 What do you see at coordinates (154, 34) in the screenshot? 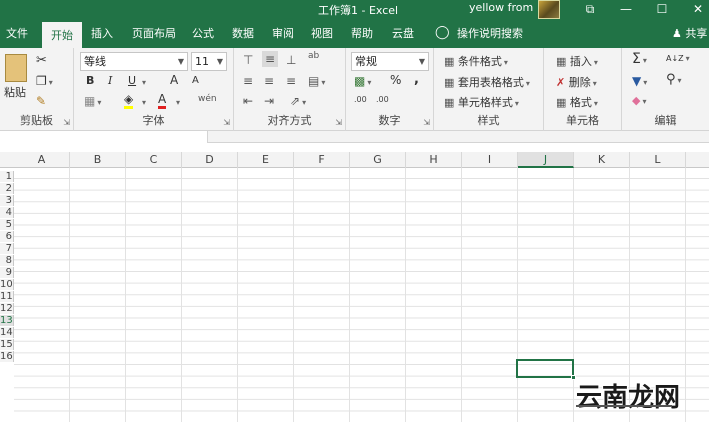
I see `tab-page-layout: 页面布局` at bounding box center [154, 34].